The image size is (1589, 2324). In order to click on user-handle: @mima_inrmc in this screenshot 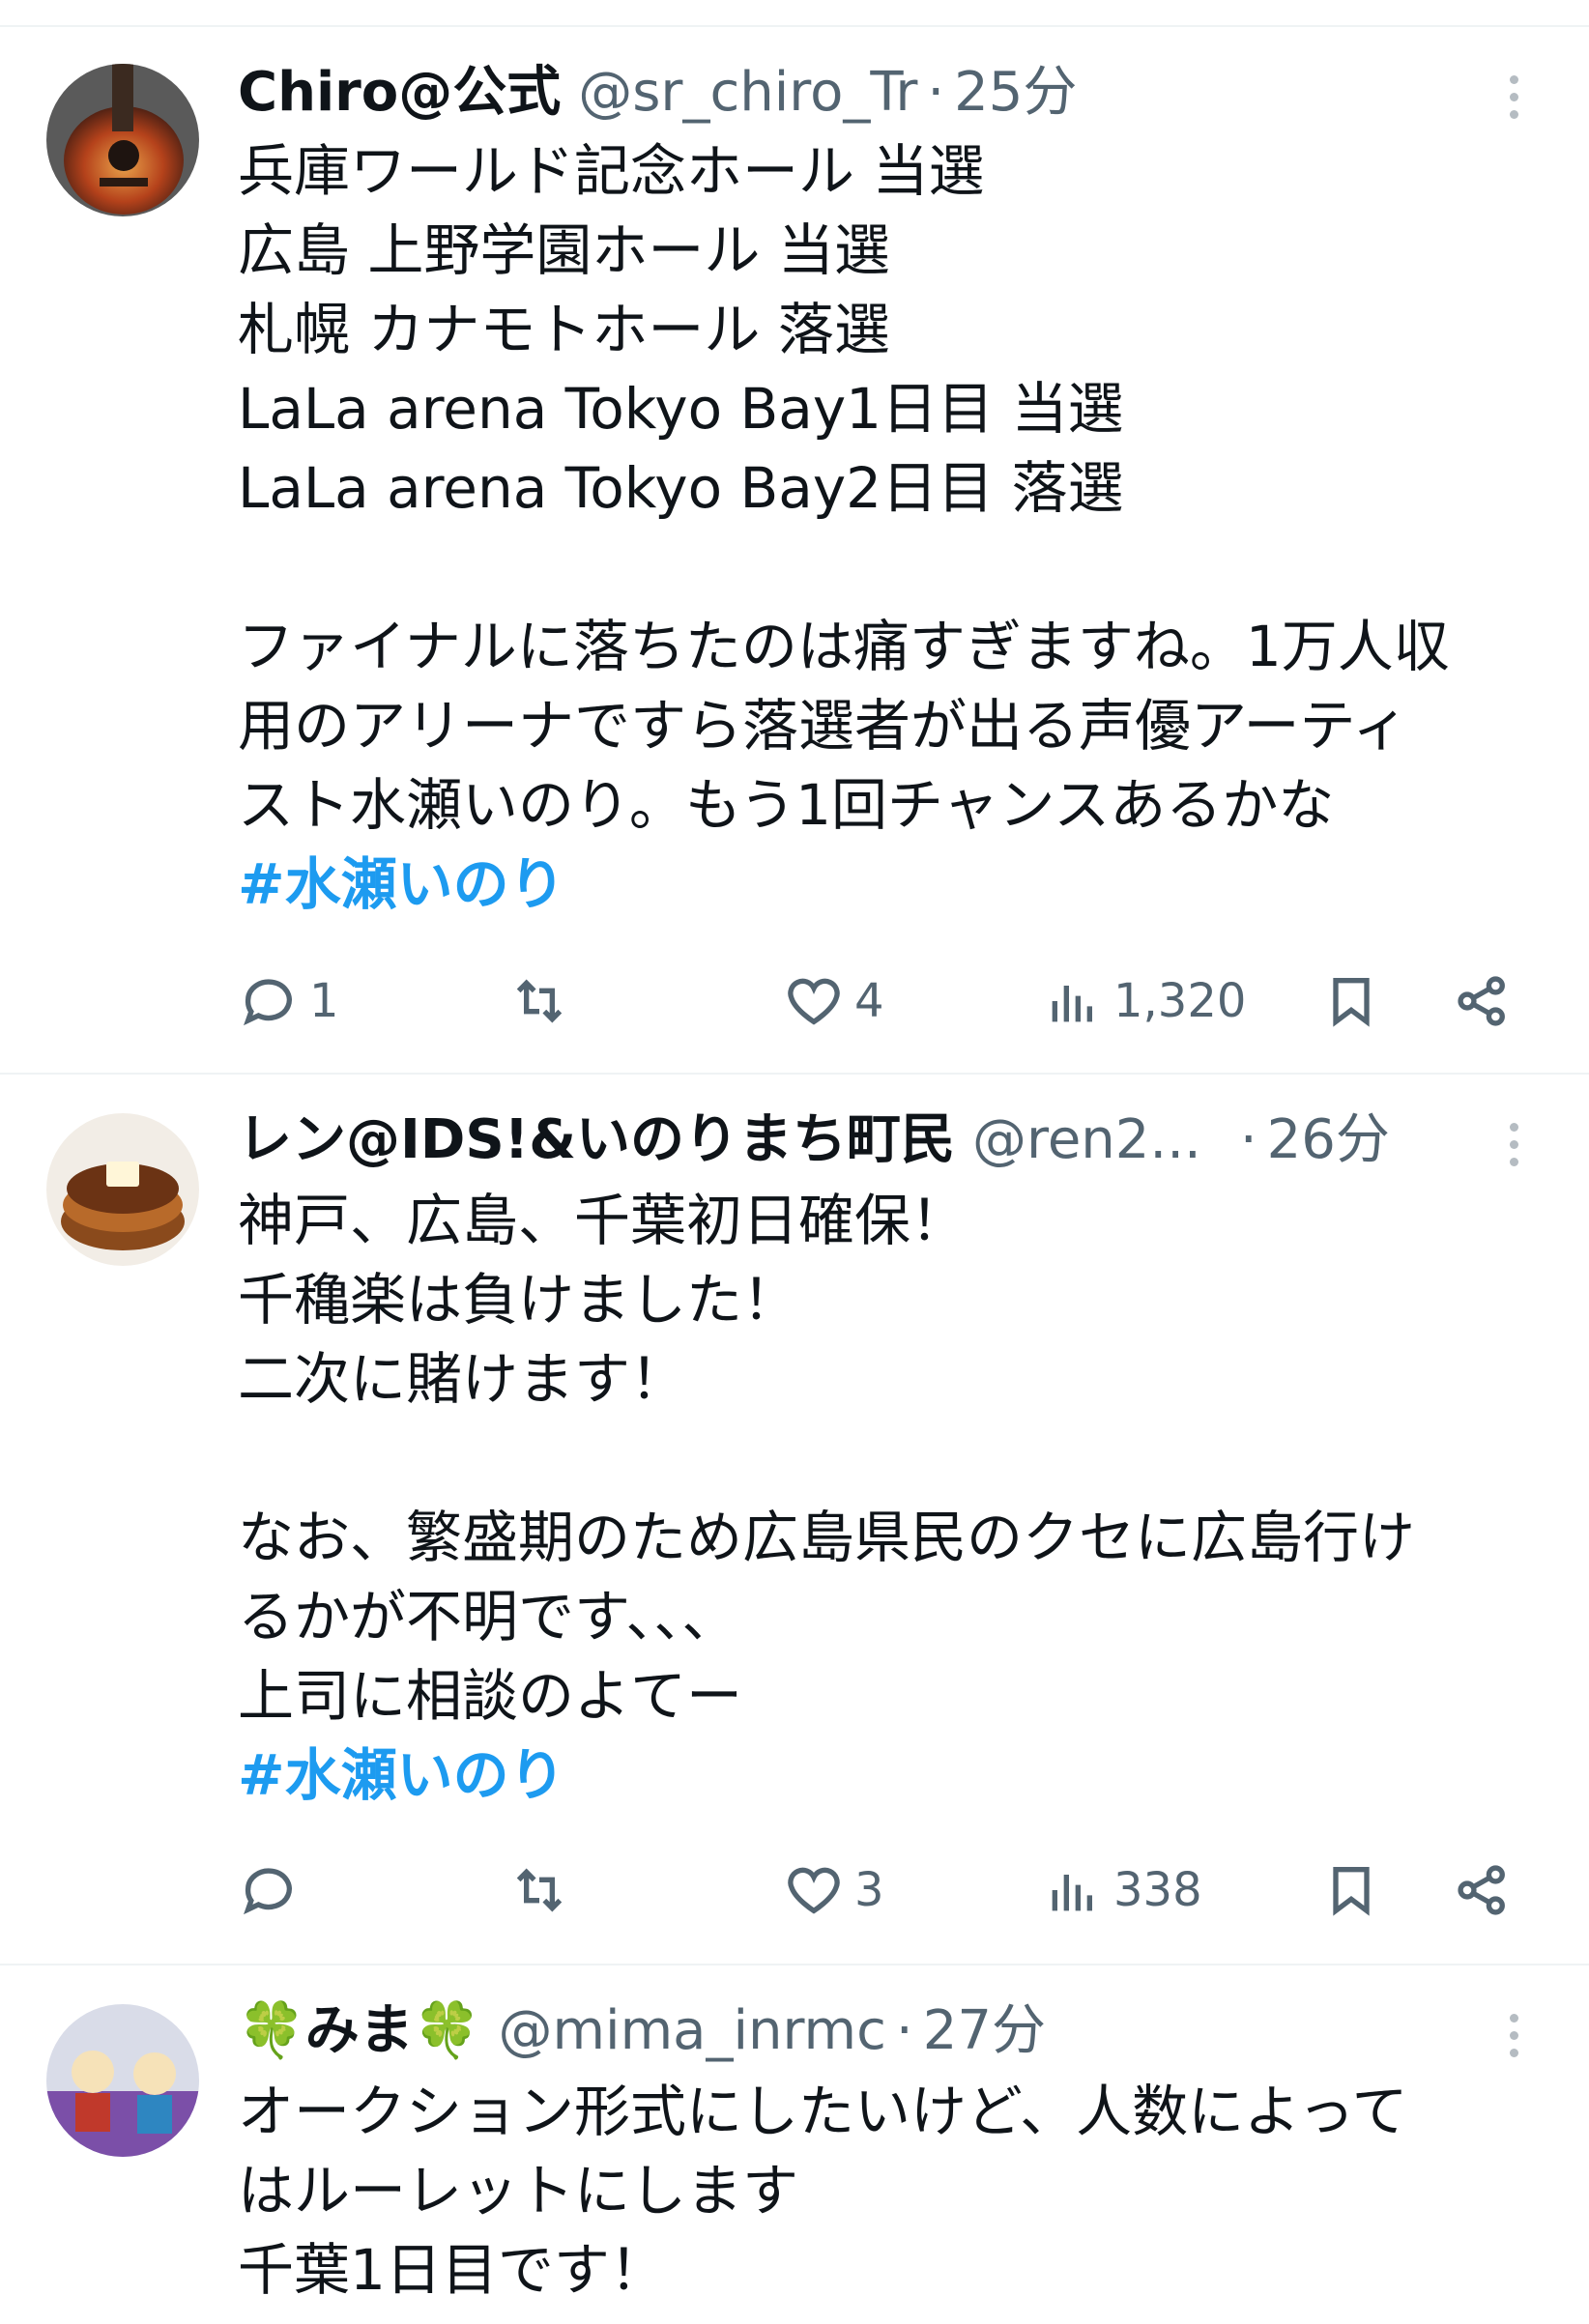, I will do `click(691, 2031)`.